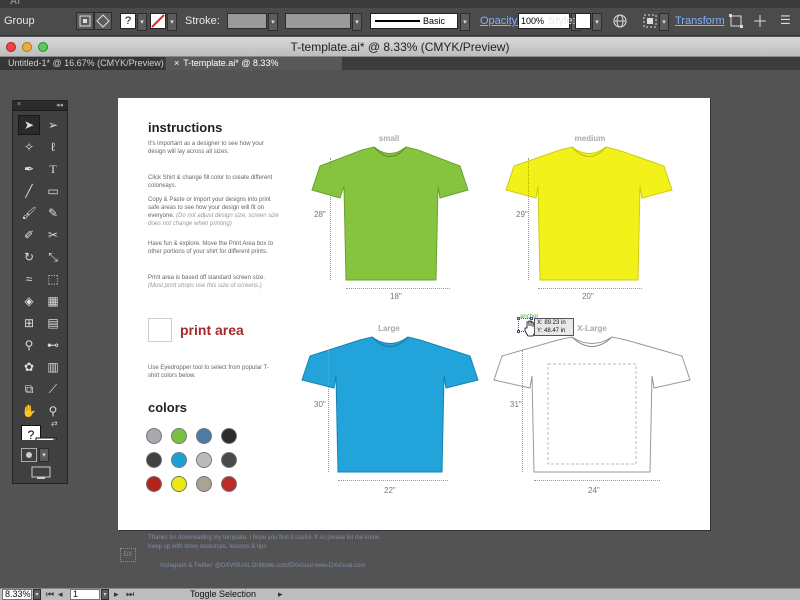 Image resolution: width=800 pixels, height=600 pixels. I want to click on rotate-tool: ↻, so click(29, 257).